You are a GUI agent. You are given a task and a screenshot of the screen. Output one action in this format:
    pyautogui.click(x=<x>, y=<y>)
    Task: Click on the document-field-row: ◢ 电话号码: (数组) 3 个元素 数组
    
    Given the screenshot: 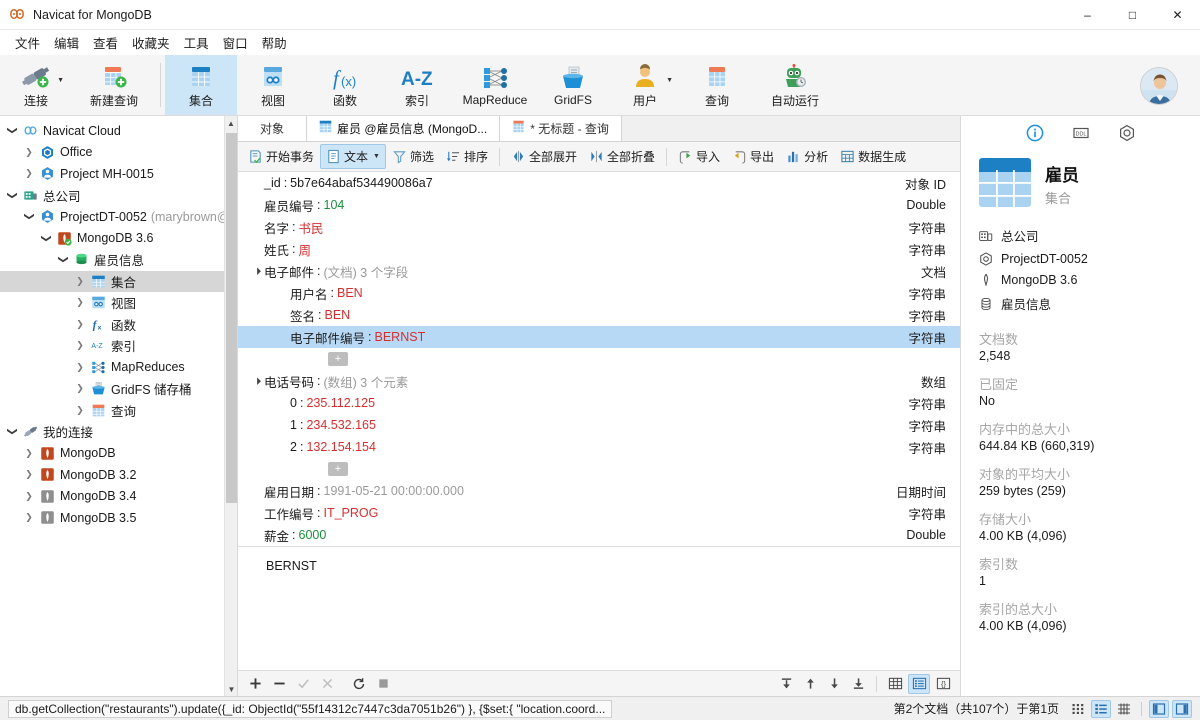 What is the action you would take?
    pyautogui.click(x=599, y=381)
    